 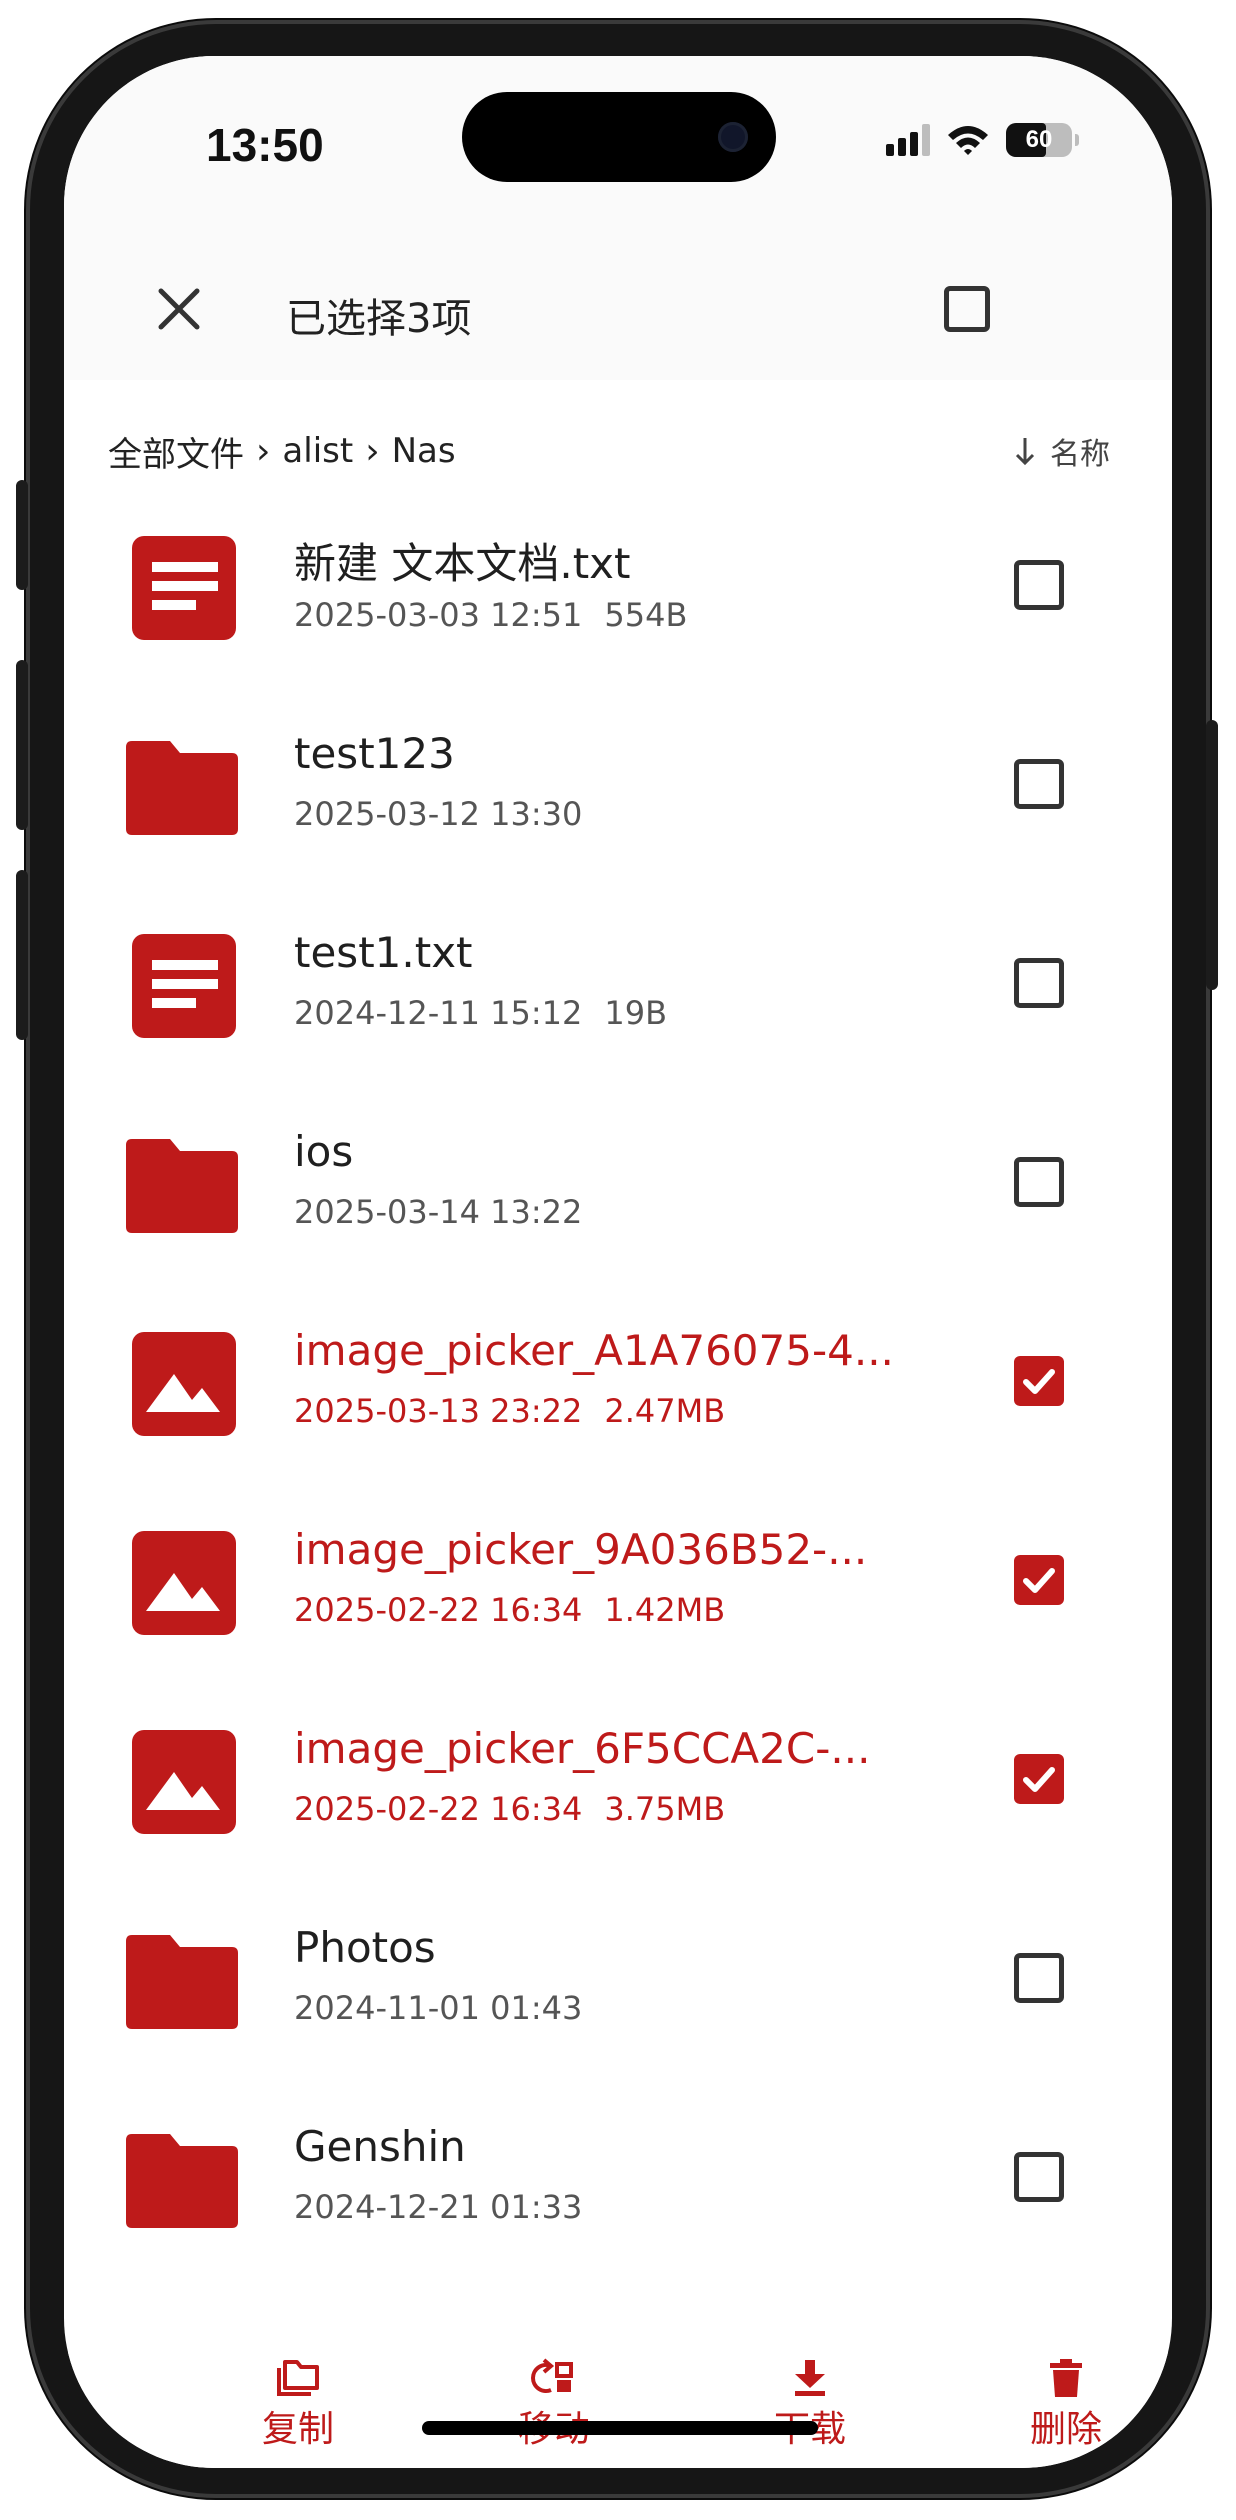 What do you see at coordinates (1066, 2378) in the screenshot?
I see `trash-icon` at bounding box center [1066, 2378].